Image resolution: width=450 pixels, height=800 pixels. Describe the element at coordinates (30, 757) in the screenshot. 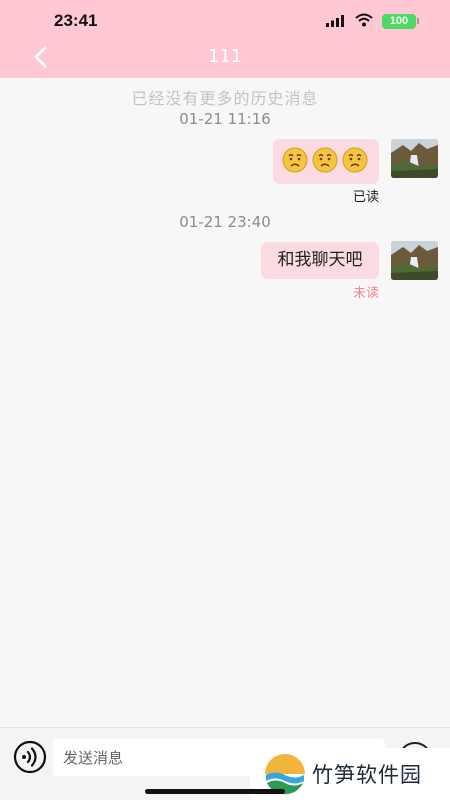

I see `voice-input-icon` at that location.